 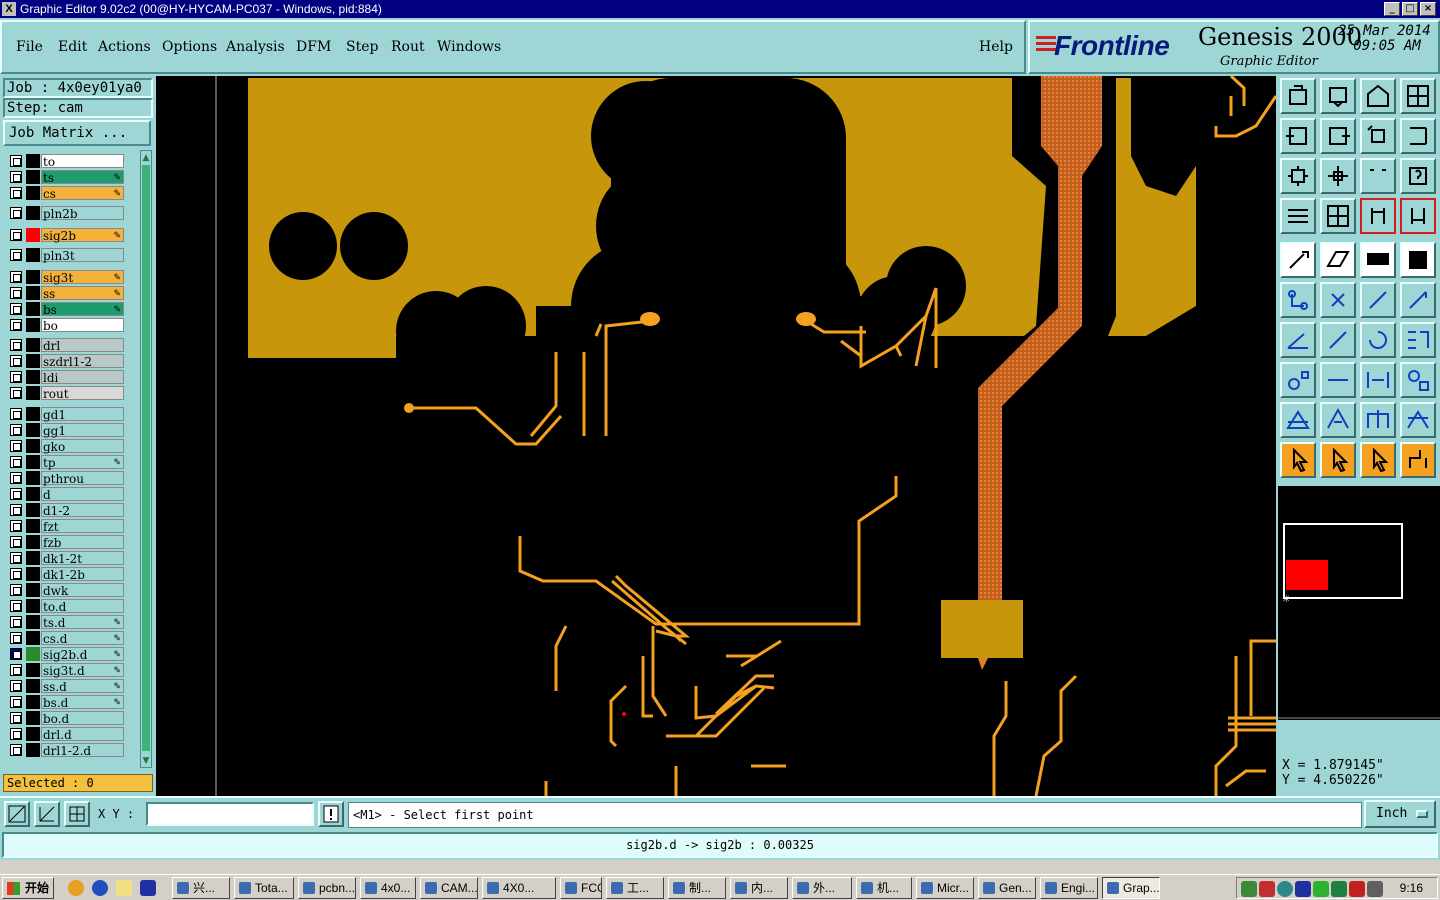 I want to click on open-step-icon, so click(x=1298, y=96).